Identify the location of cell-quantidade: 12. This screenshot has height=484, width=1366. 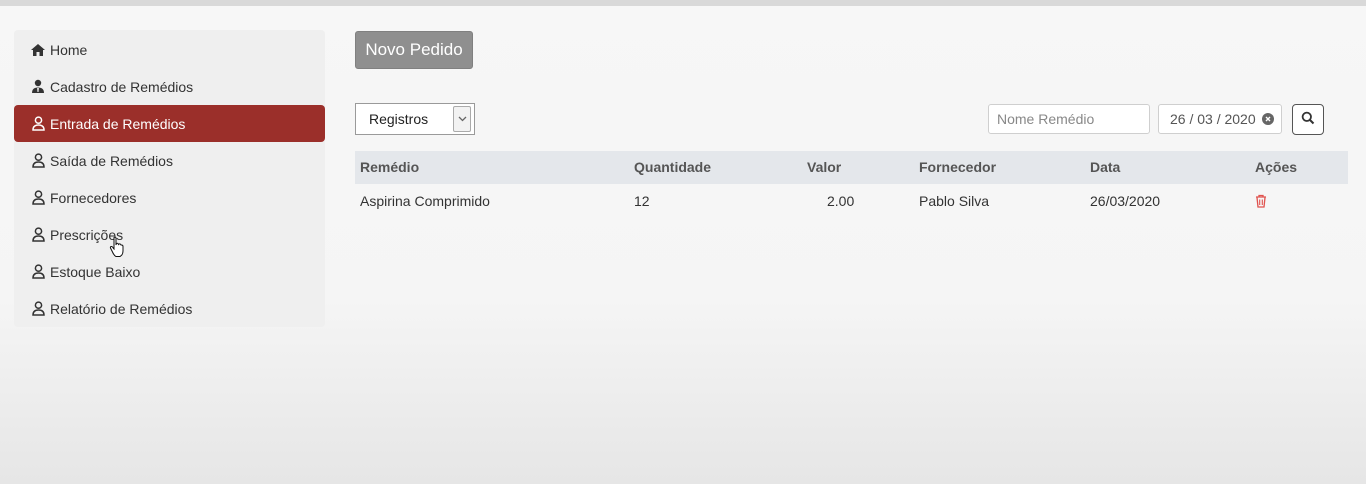
(642, 201).